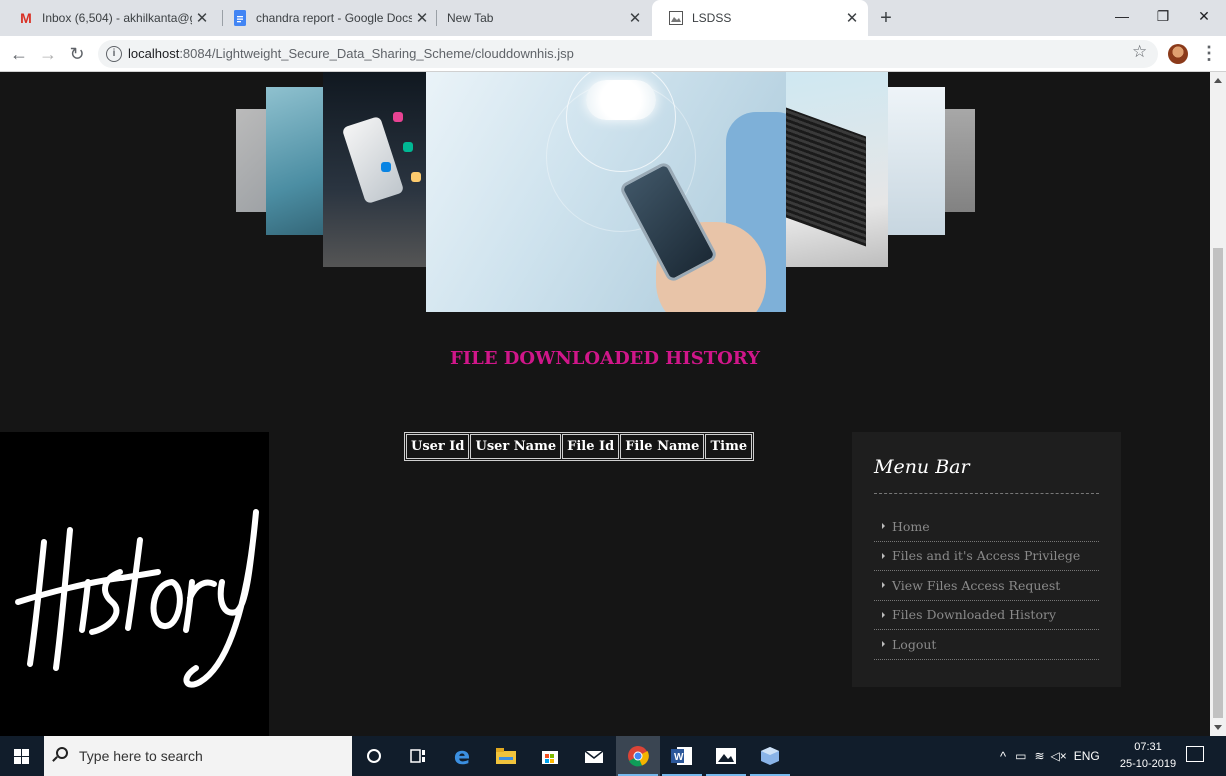 This screenshot has height=776, width=1226. What do you see at coordinates (62, 753) in the screenshot?
I see `search-icon` at bounding box center [62, 753].